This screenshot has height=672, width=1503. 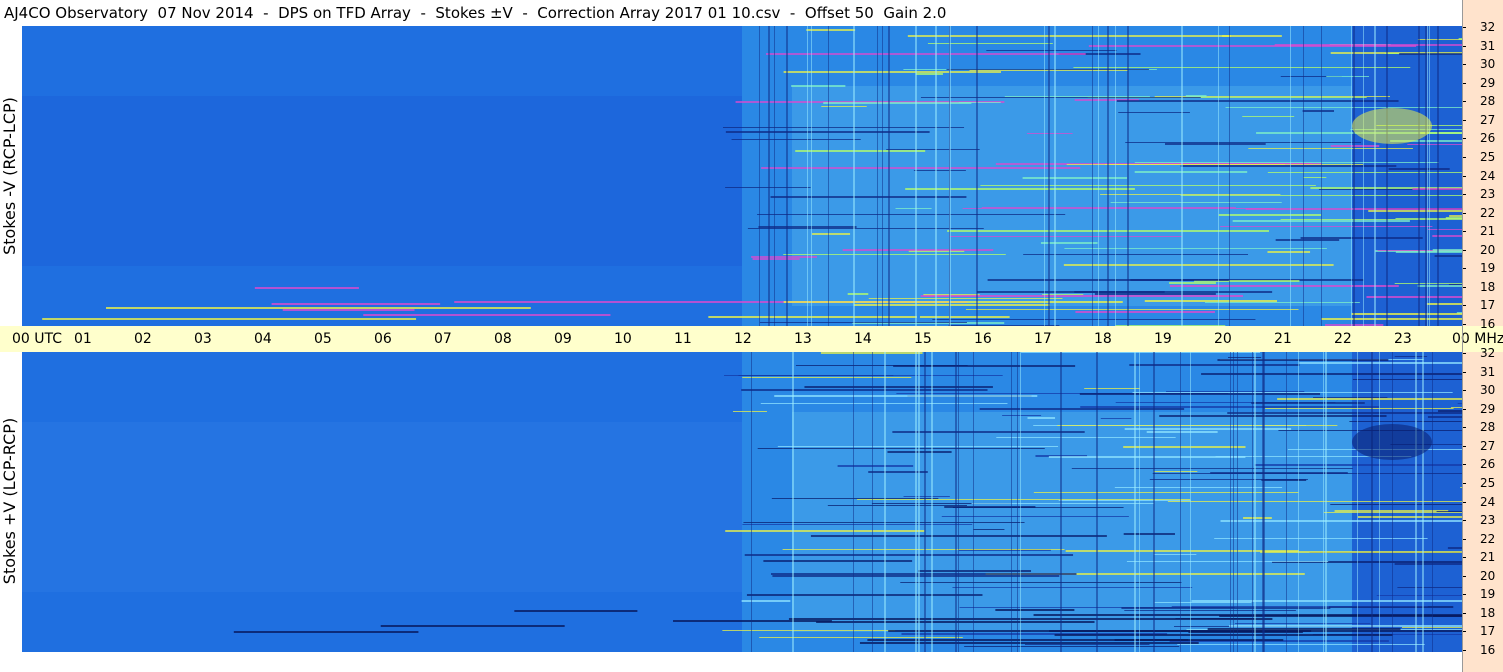 What do you see at coordinates (323, 339) in the screenshot?
I see `time-axis-hour-label: 05` at bounding box center [323, 339].